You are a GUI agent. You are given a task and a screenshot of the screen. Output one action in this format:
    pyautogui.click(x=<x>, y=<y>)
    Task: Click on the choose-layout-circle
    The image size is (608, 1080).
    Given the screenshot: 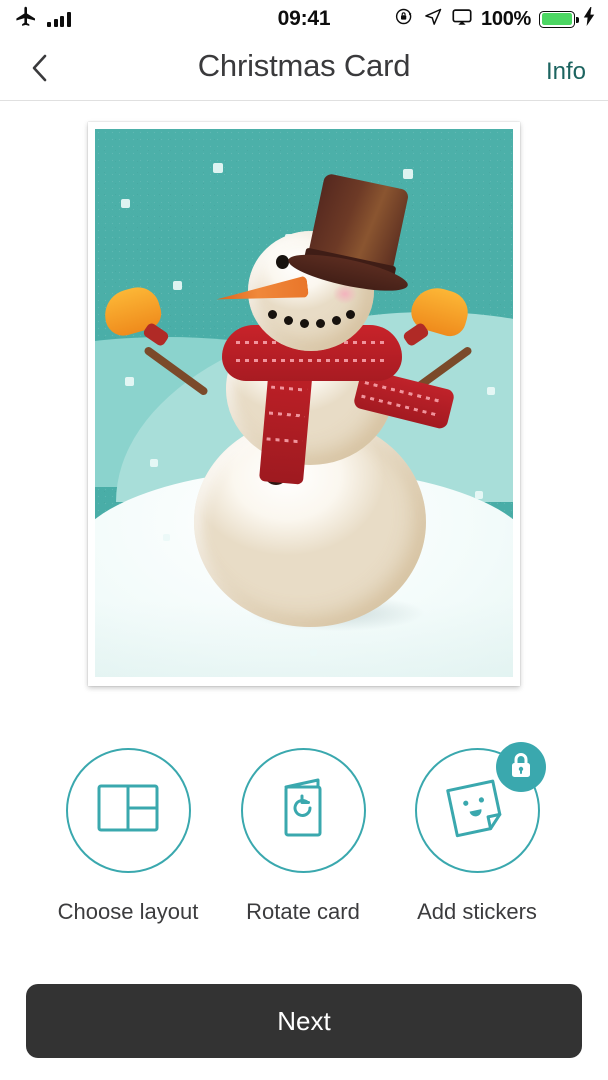 What is the action you would take?
    pyautogui.click(x=128, y=810)
    